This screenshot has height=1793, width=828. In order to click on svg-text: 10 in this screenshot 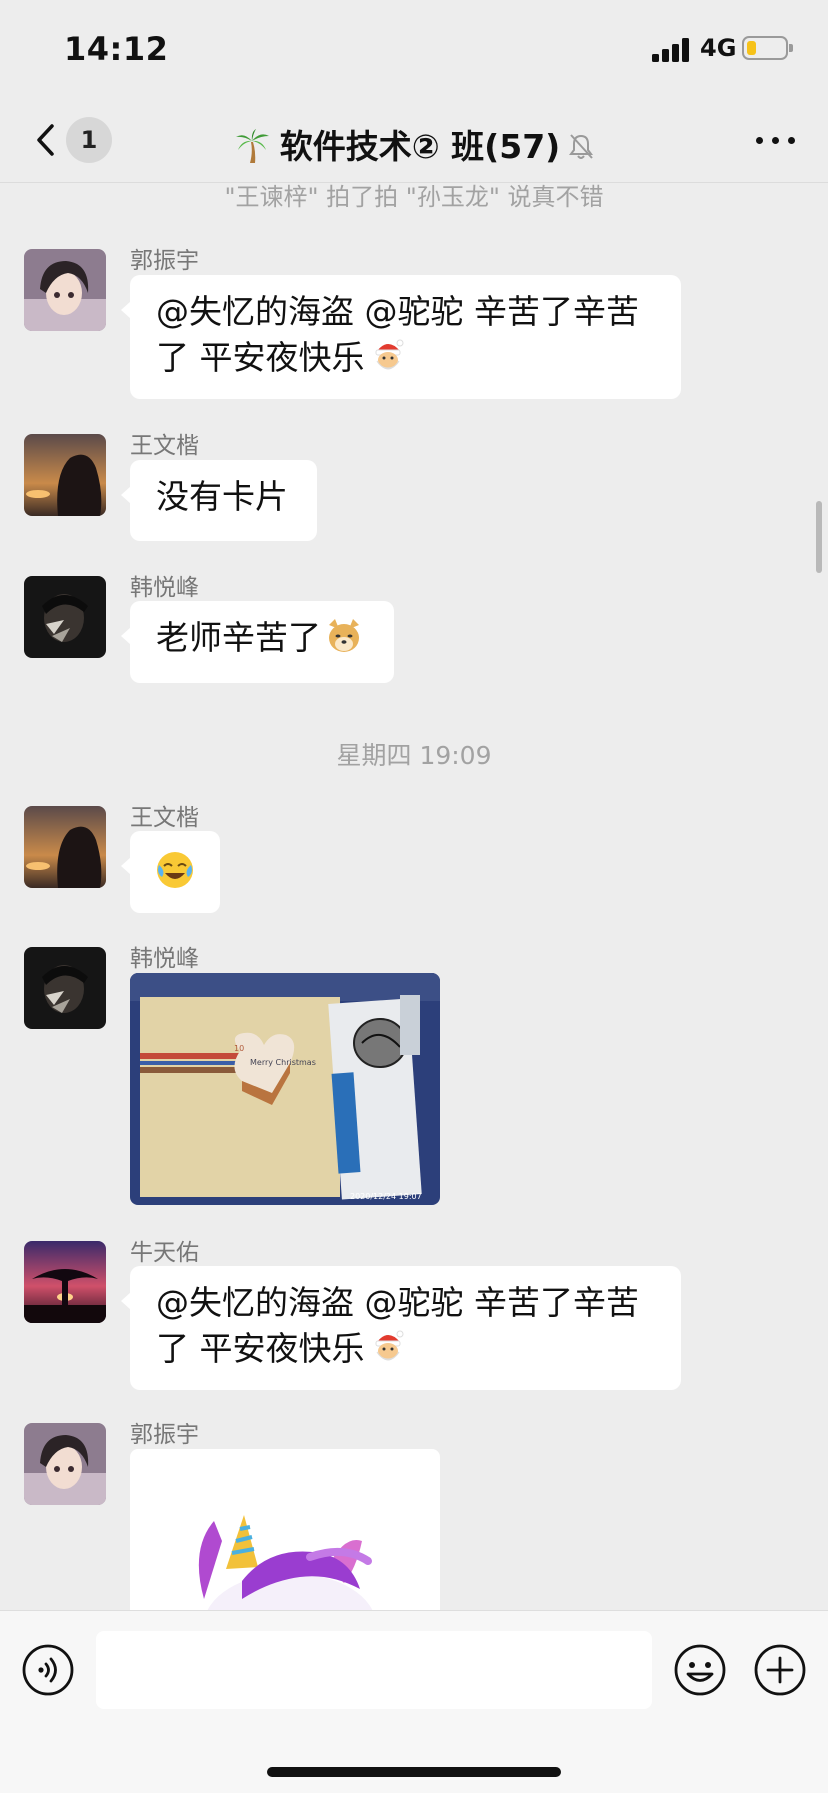, I will do `click(239, 1048)`.